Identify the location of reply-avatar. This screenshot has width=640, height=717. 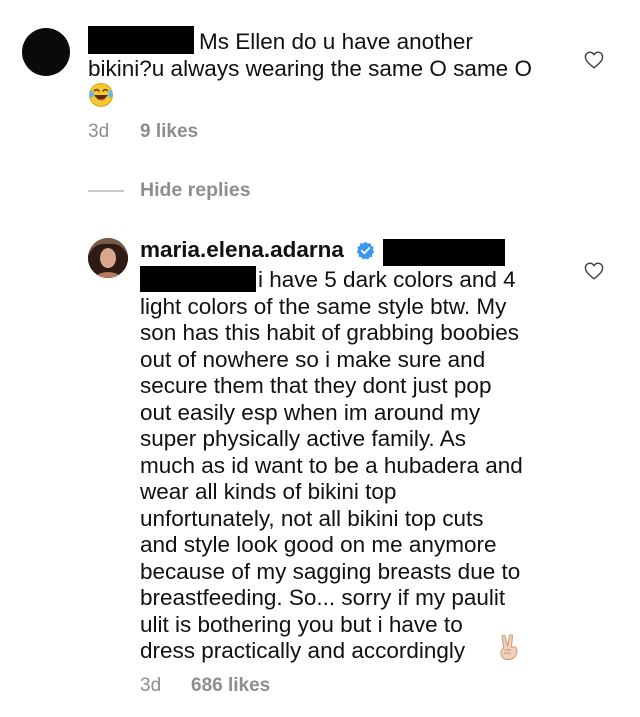
(108, 258).